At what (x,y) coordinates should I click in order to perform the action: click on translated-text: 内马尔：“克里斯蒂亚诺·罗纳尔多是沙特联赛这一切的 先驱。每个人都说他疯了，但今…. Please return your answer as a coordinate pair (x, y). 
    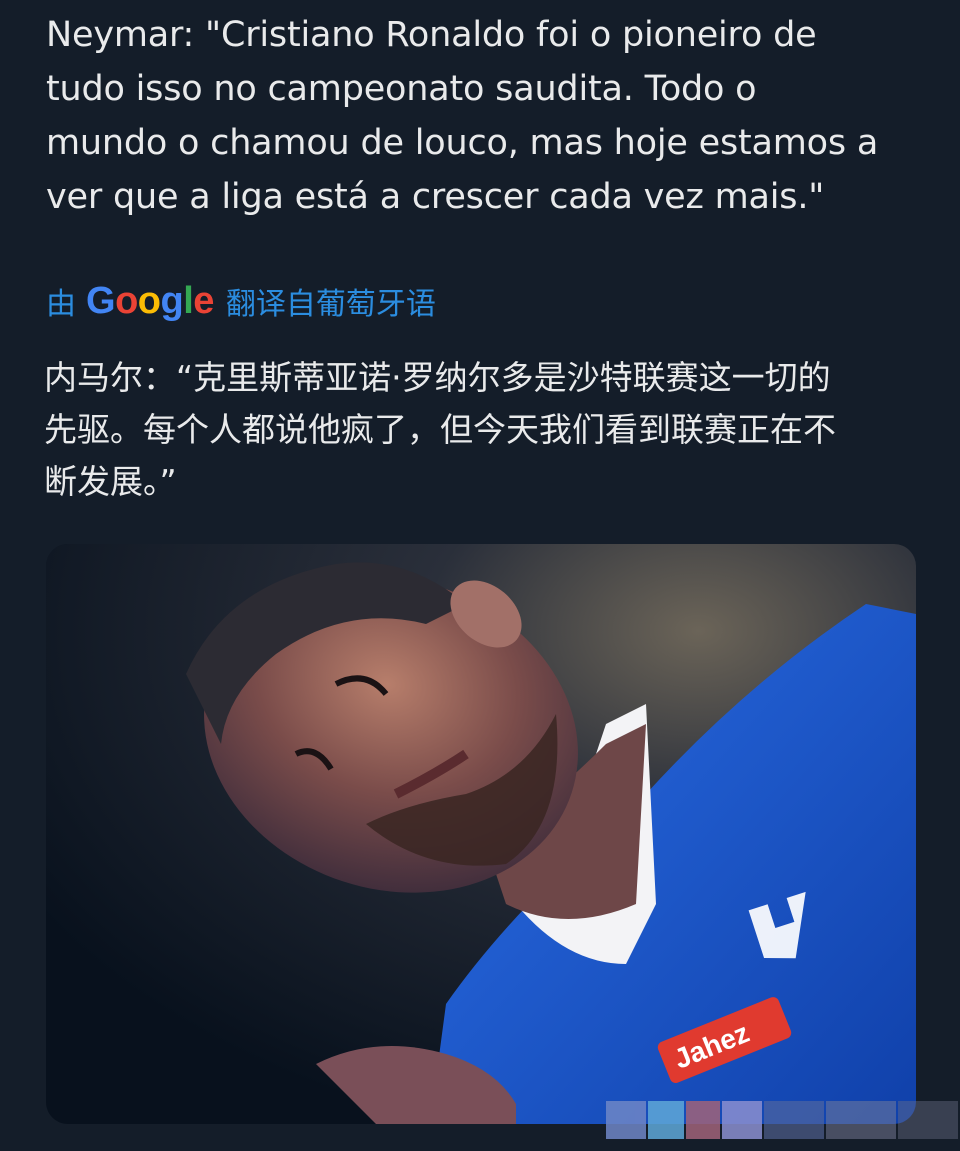
    Looking at the image, I should click on (484, 430).